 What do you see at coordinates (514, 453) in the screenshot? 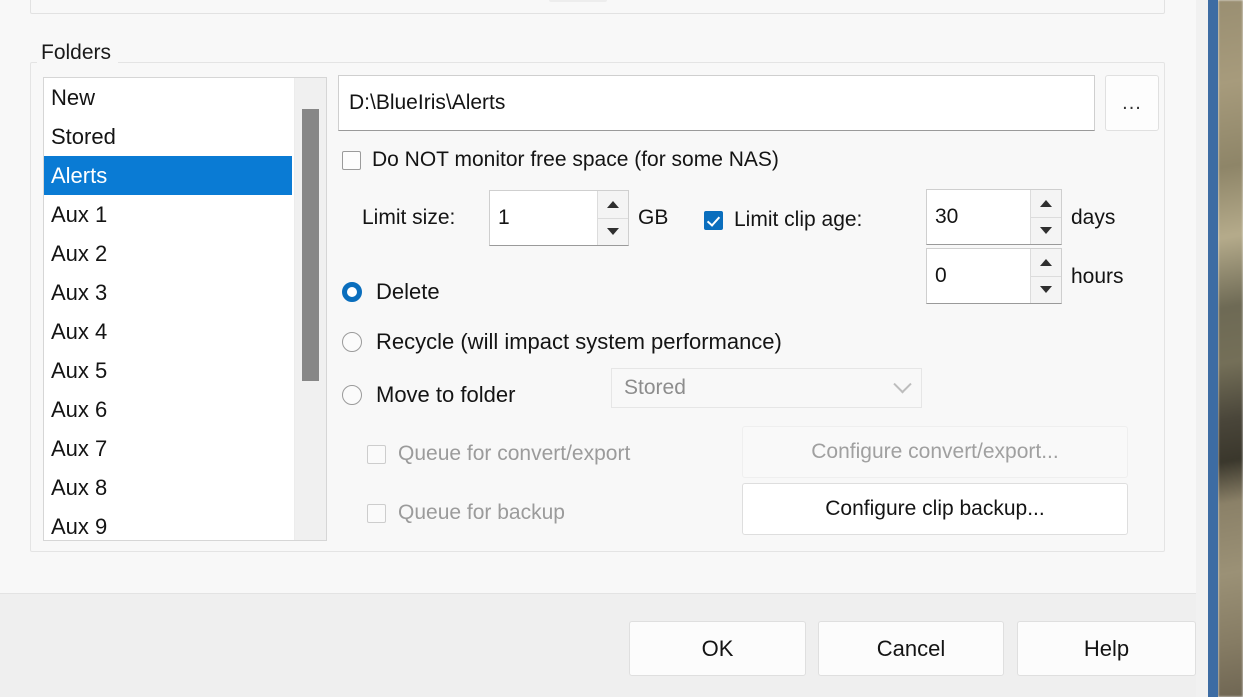
I see `queue-convert-export-label: Queue for convert/export` at bounding box center [514, 453].